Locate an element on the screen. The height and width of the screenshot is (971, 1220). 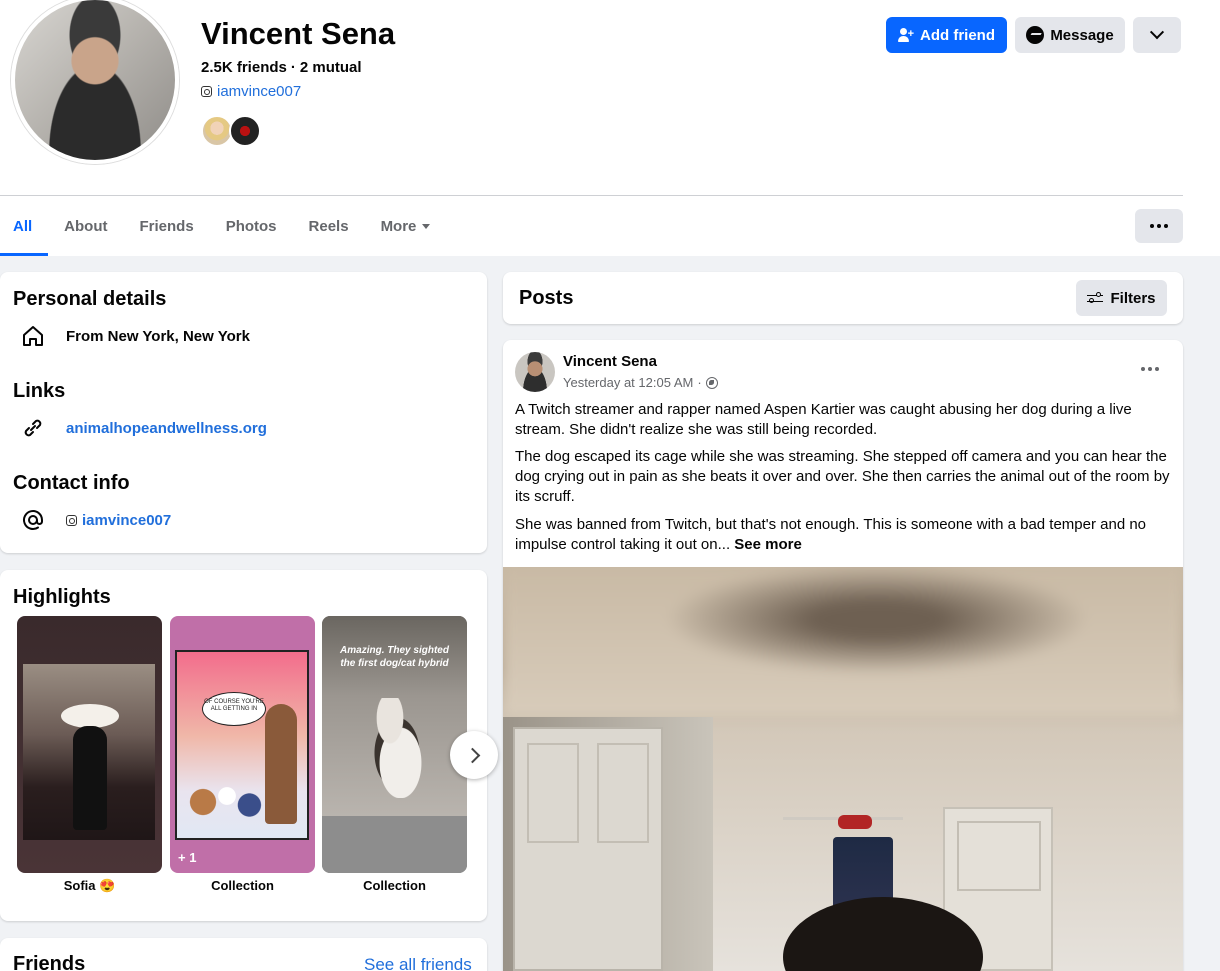
speech-bubble: OF COURSE YOU'RE ALL GETTING IN is located at coordinates (234, 709).